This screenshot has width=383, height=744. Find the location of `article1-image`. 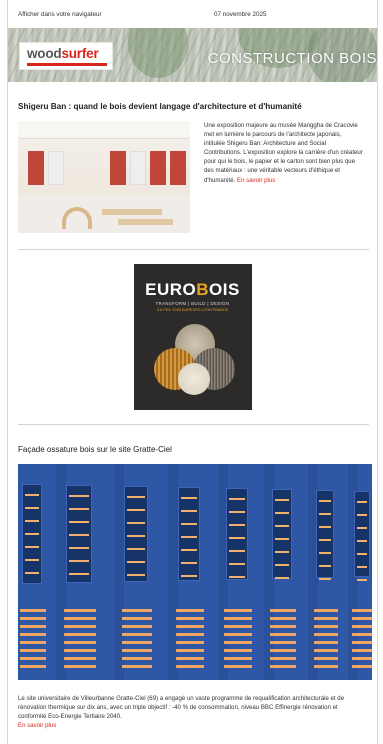

article1-image is located at coordinates (104, 177).